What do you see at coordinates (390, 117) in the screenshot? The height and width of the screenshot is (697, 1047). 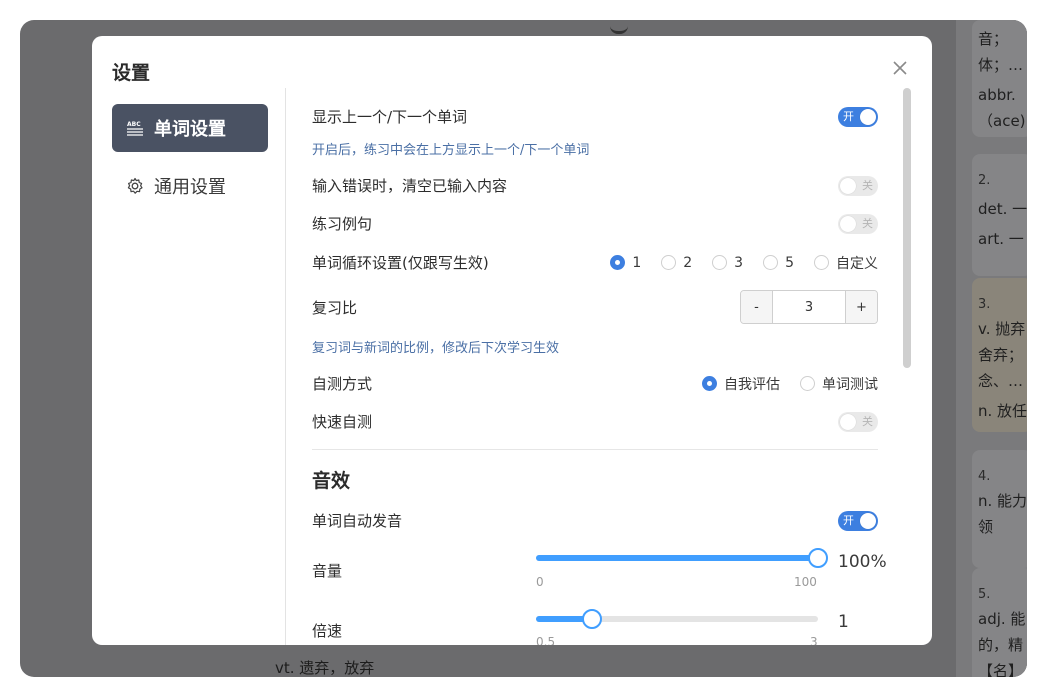 I see `setting-label: 显示上一个/下一个单词` at bounding box center [390, 117].